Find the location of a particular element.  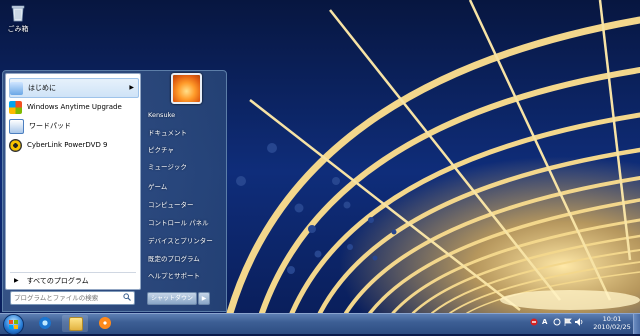

places-item-documents: ドキュメント is located at coordinates (185, 133).